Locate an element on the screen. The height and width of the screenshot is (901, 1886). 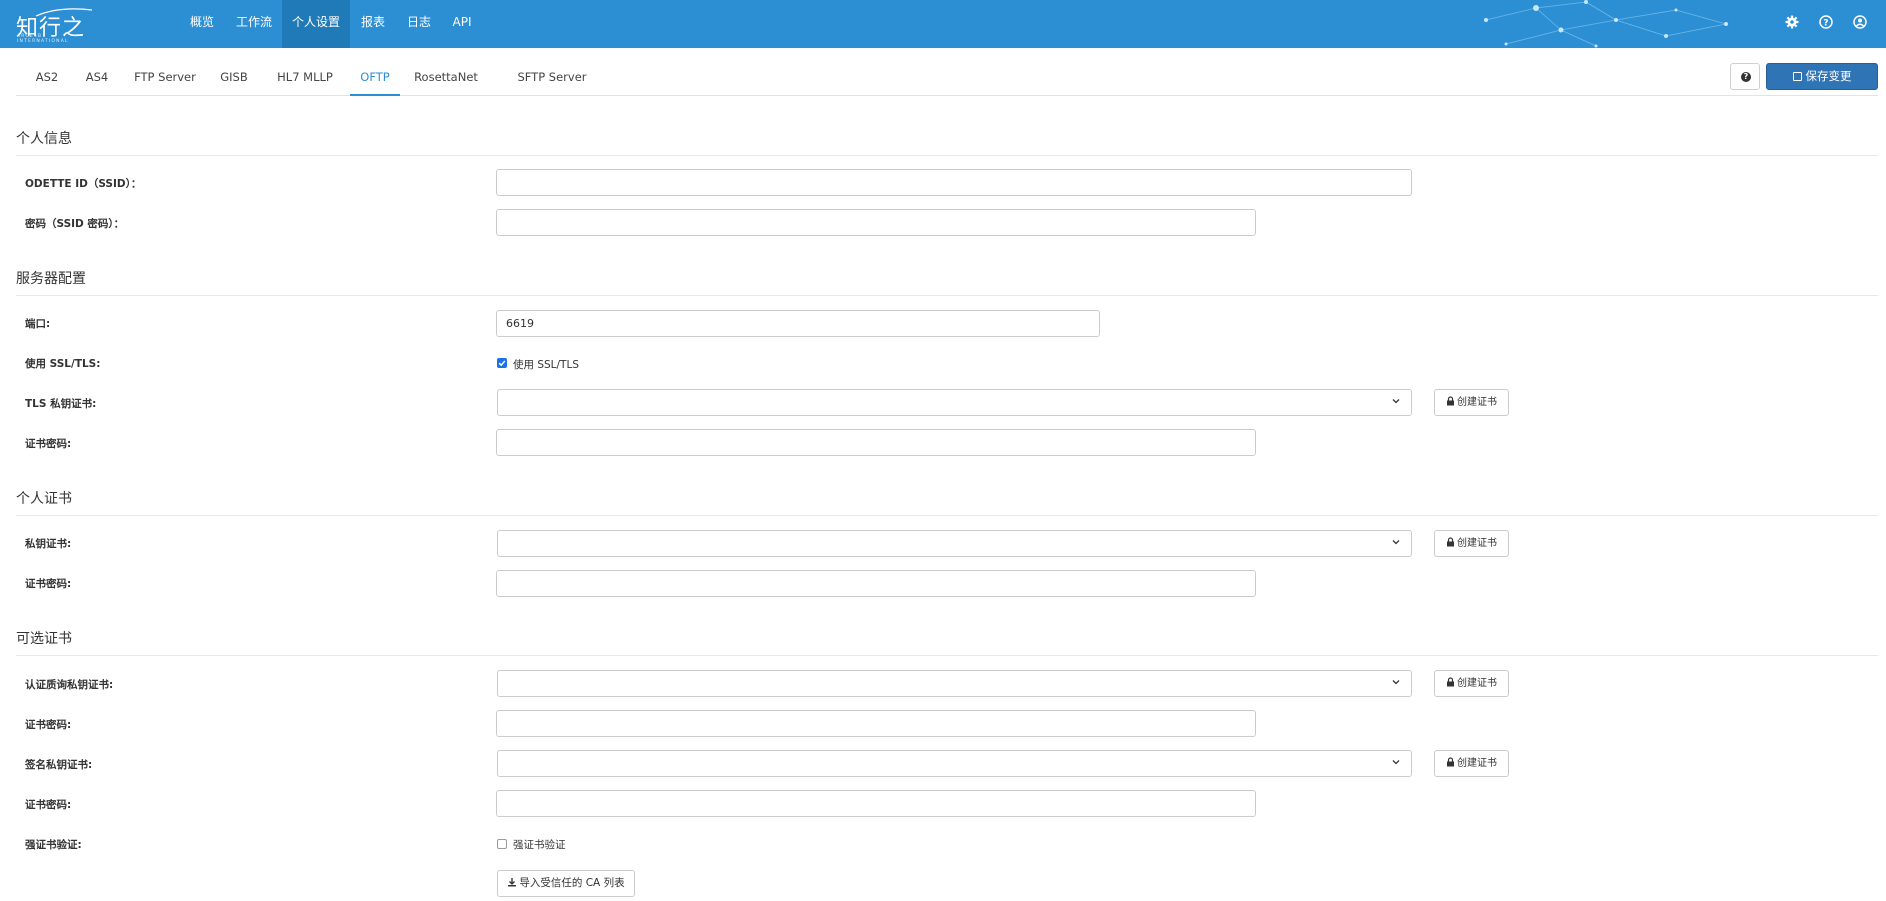
auth-cert-password-label: 证书密码: is located at coordinates (48, 725).